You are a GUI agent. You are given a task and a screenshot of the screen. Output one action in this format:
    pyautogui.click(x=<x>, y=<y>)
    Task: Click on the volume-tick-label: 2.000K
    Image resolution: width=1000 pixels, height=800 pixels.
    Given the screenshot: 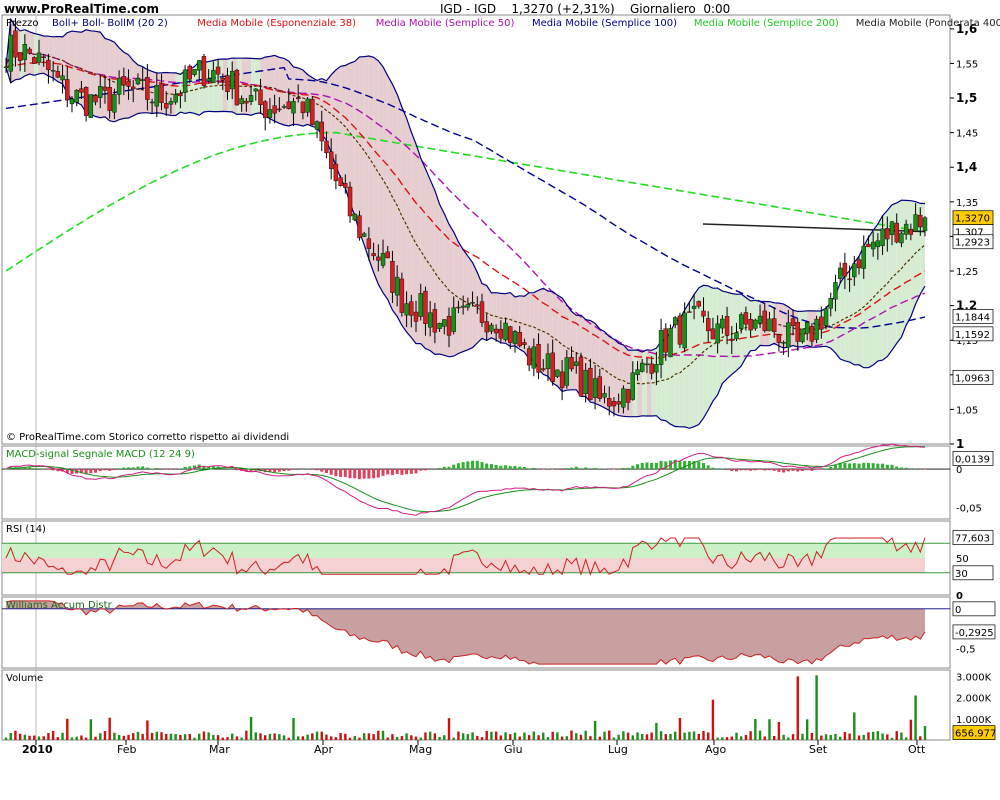 What is the action you would take?
    pyautogui.click(x=974, y=699)
    